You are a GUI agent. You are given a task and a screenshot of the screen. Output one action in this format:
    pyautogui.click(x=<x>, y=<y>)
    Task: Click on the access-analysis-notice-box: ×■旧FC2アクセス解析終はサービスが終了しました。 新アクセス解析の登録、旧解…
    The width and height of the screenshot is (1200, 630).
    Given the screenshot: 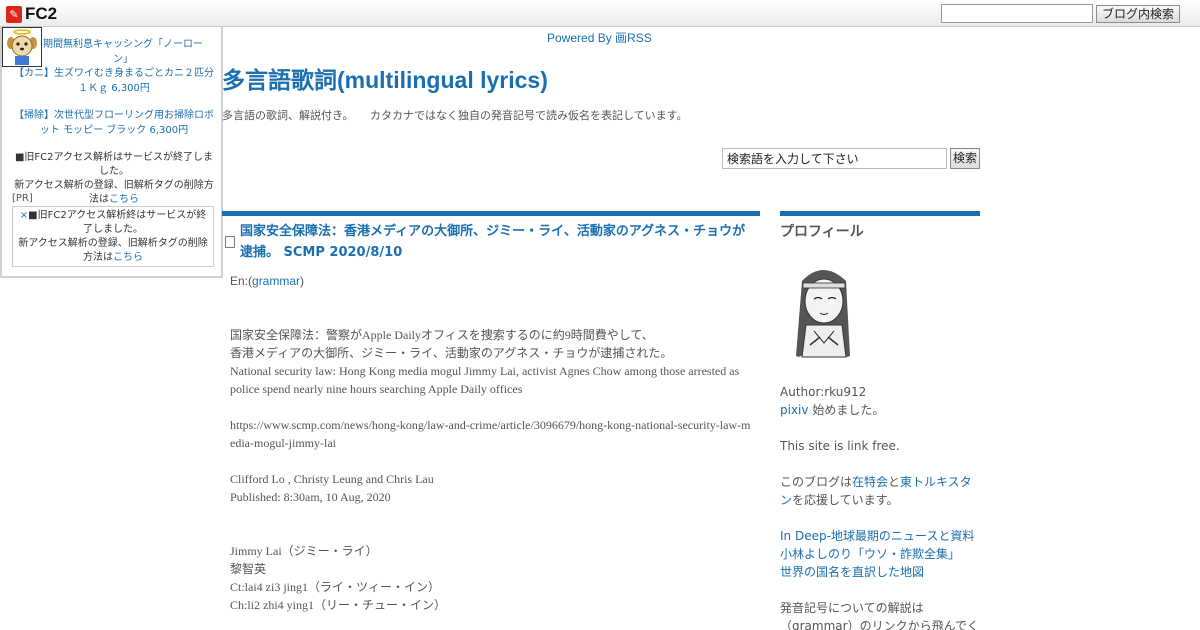 What is the action you would take?
    pyautogui.click(x=113, y=236)
    